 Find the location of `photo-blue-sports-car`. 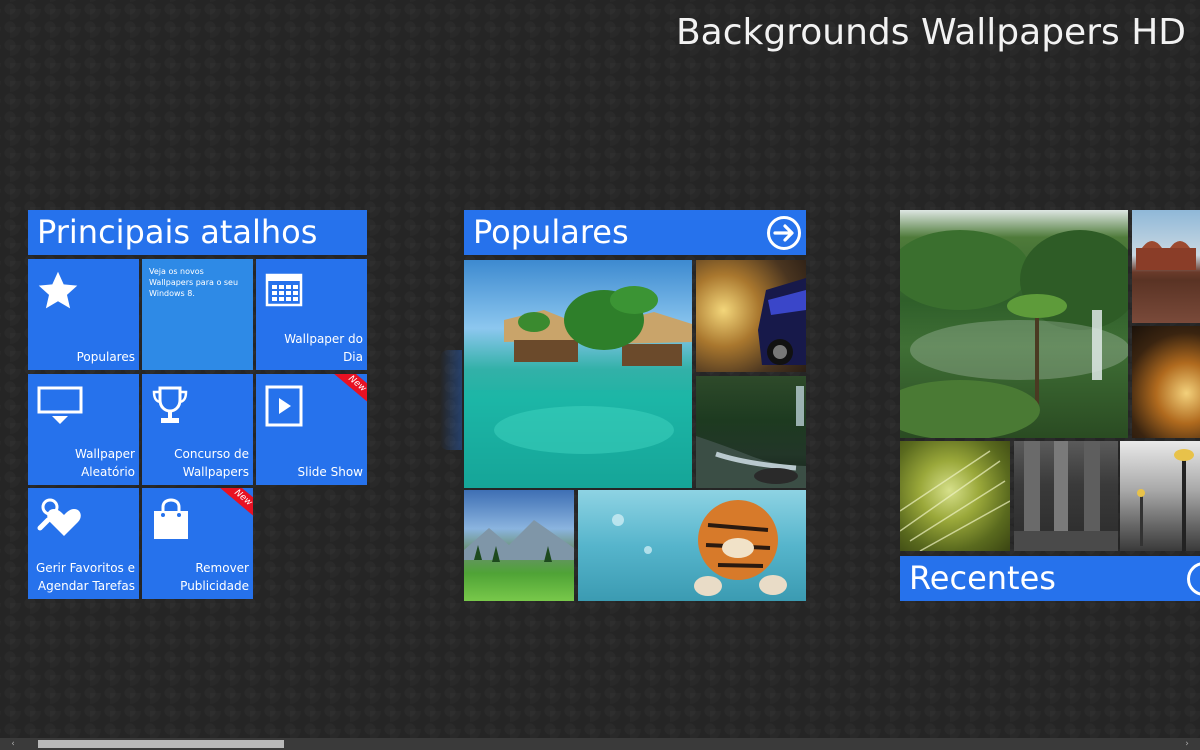

photo-blue-sports-car is located at coordinates (751, 316).